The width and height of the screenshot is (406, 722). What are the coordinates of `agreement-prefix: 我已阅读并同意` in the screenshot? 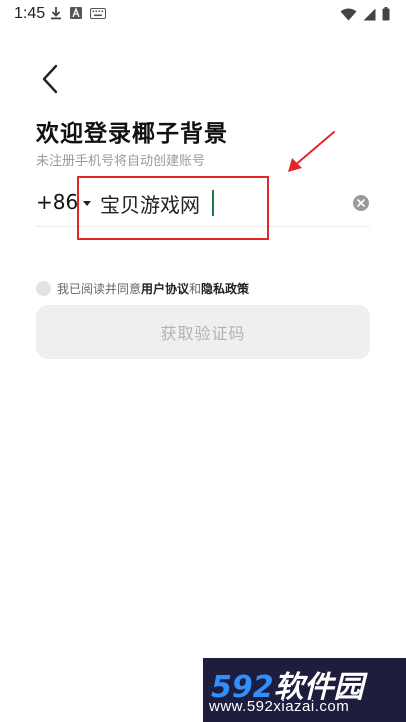 It's located at (99, 289).